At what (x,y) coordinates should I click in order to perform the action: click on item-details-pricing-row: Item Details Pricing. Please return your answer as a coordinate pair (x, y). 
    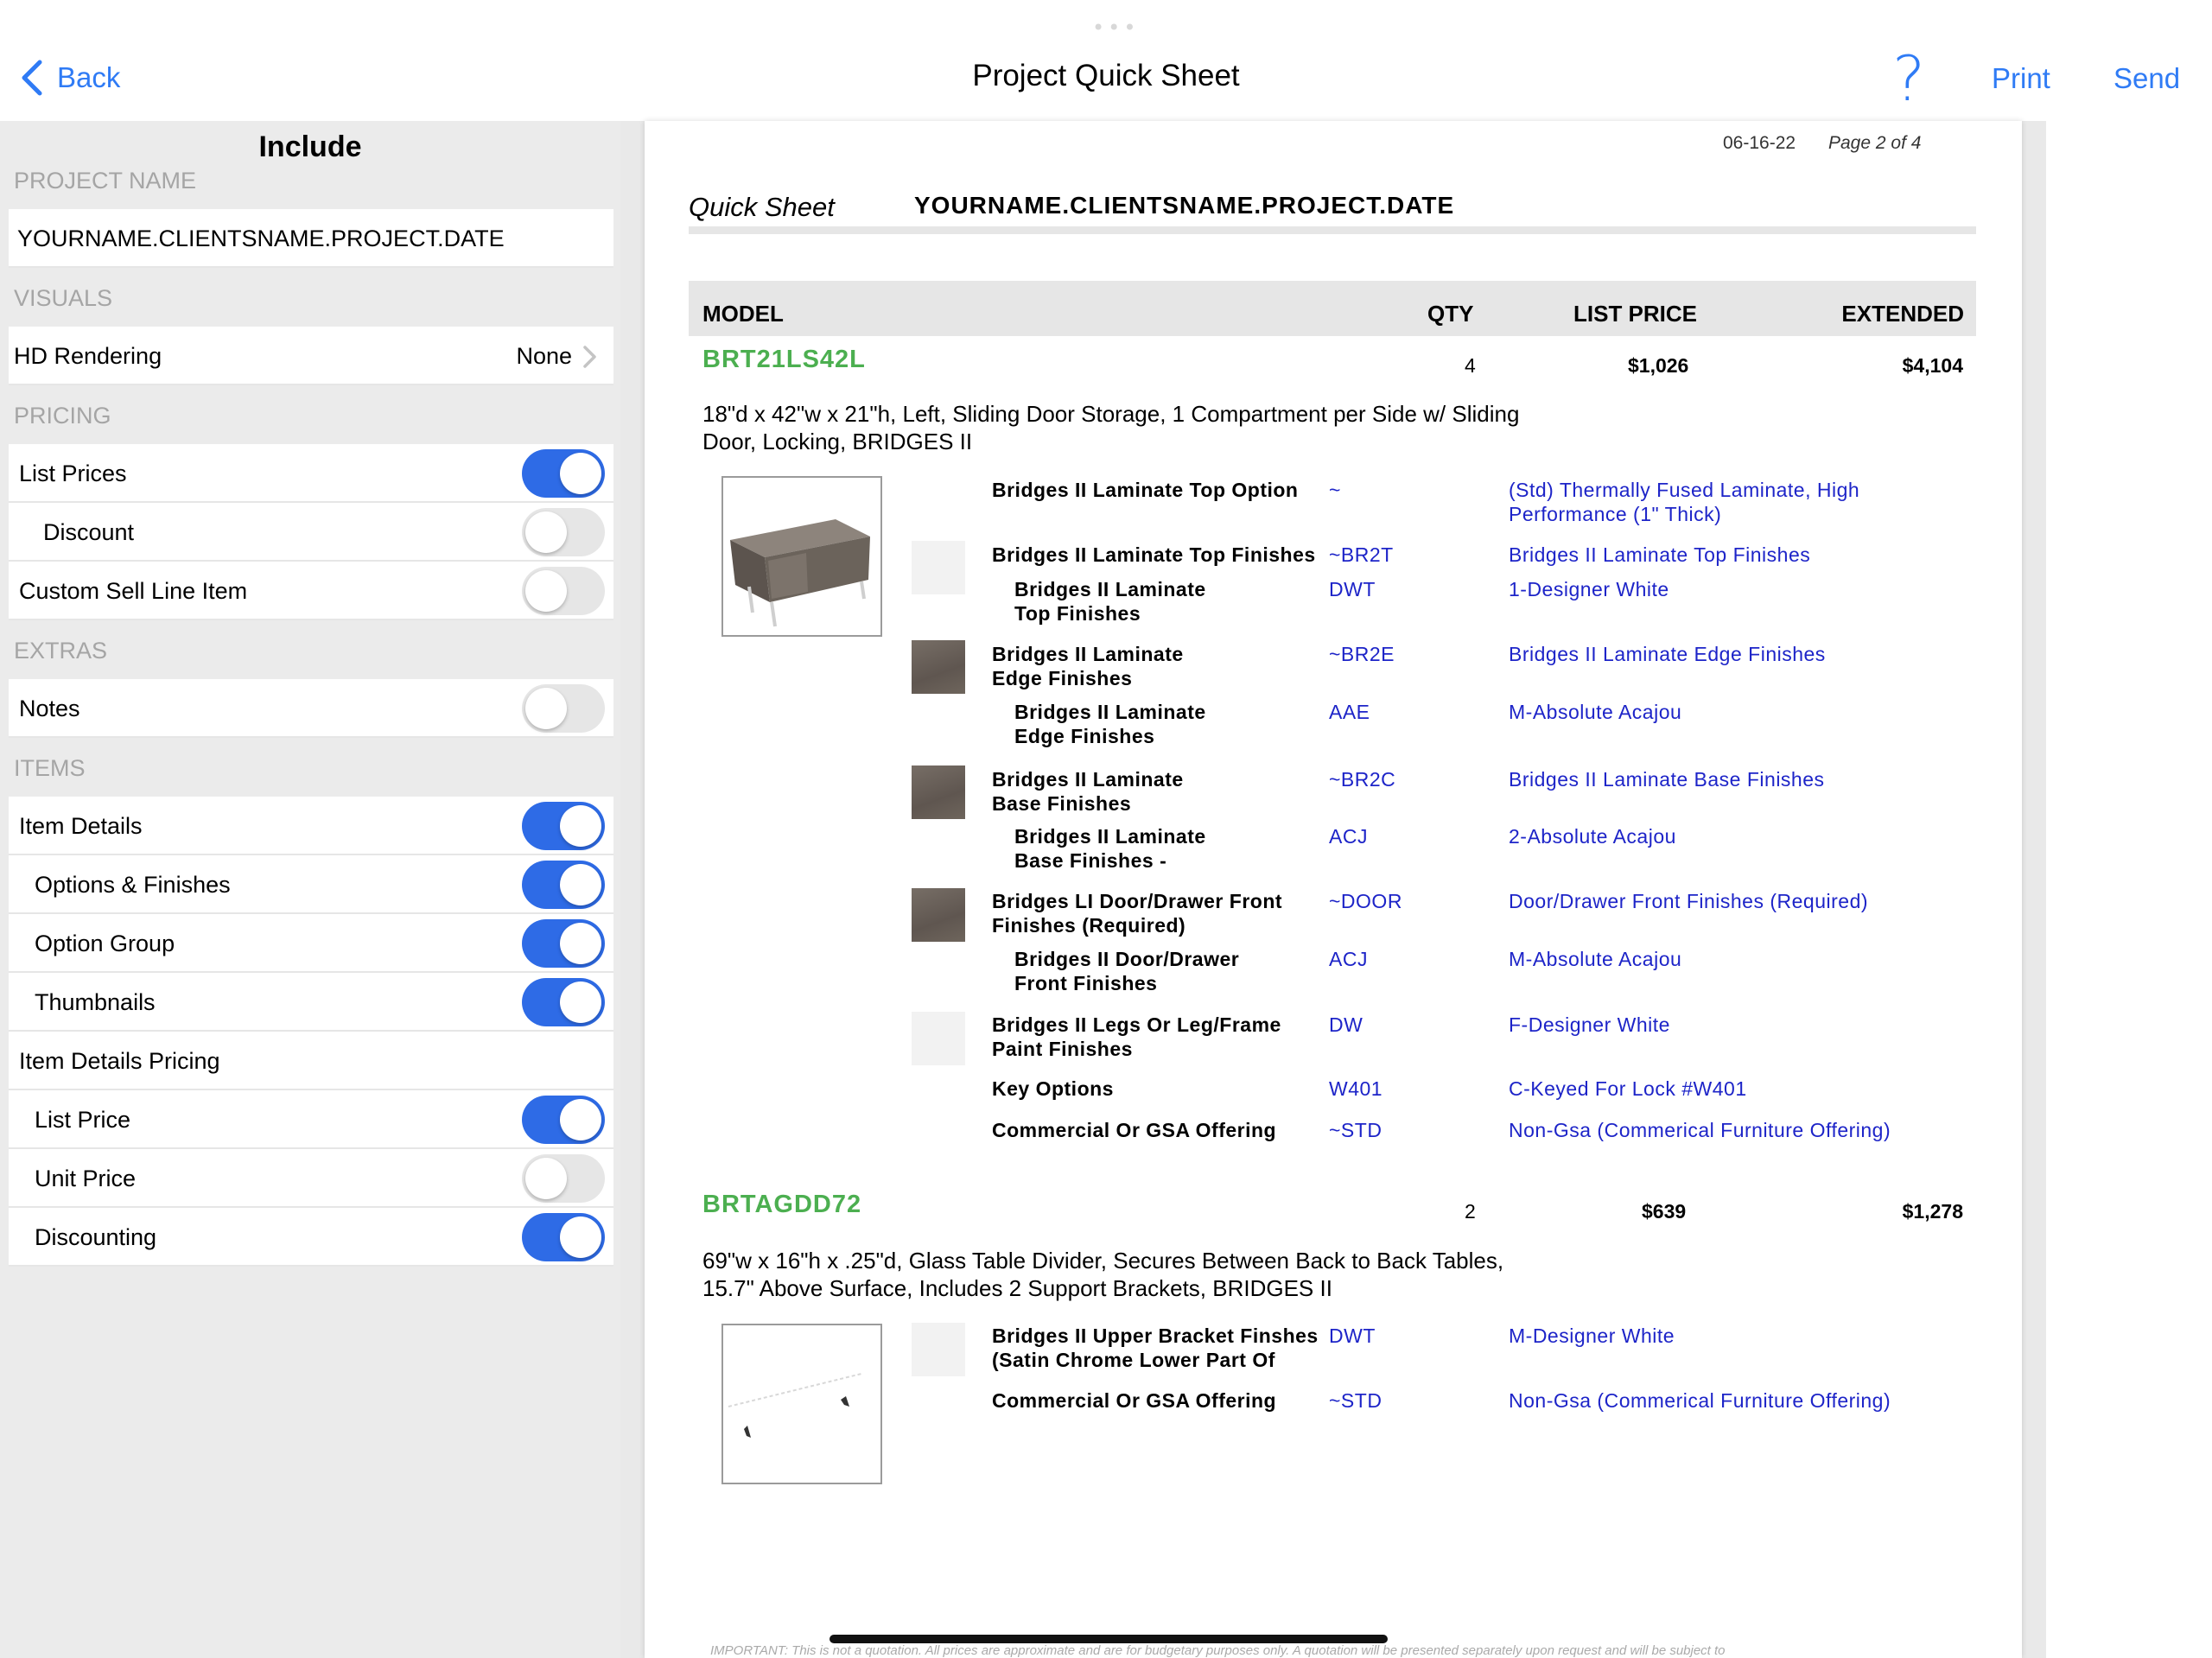
    Looking at the image, I should click on (311, 1061).